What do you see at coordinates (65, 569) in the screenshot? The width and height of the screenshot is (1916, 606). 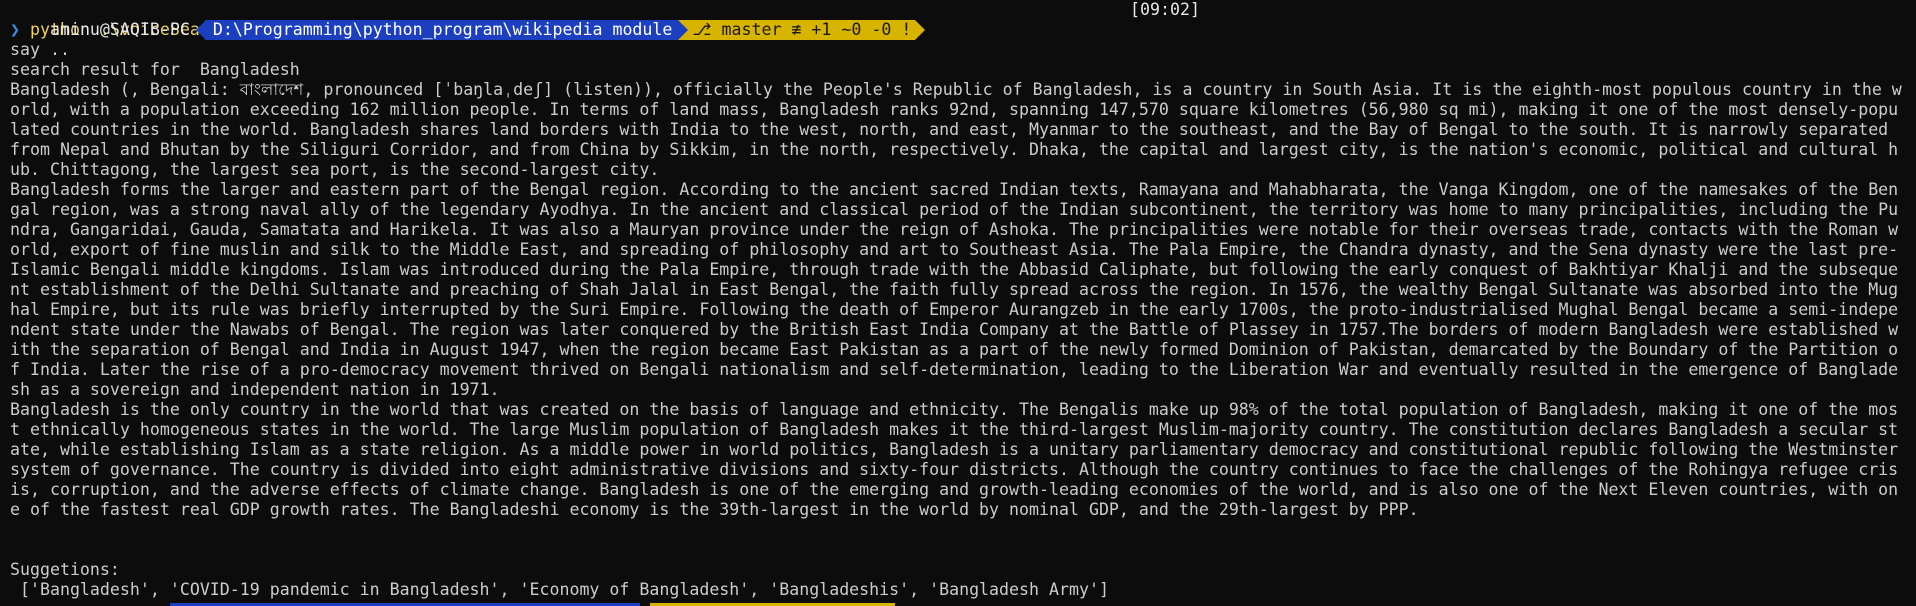 I see `suggestions-label: Suggetions:` at bounding box center [65, 569].